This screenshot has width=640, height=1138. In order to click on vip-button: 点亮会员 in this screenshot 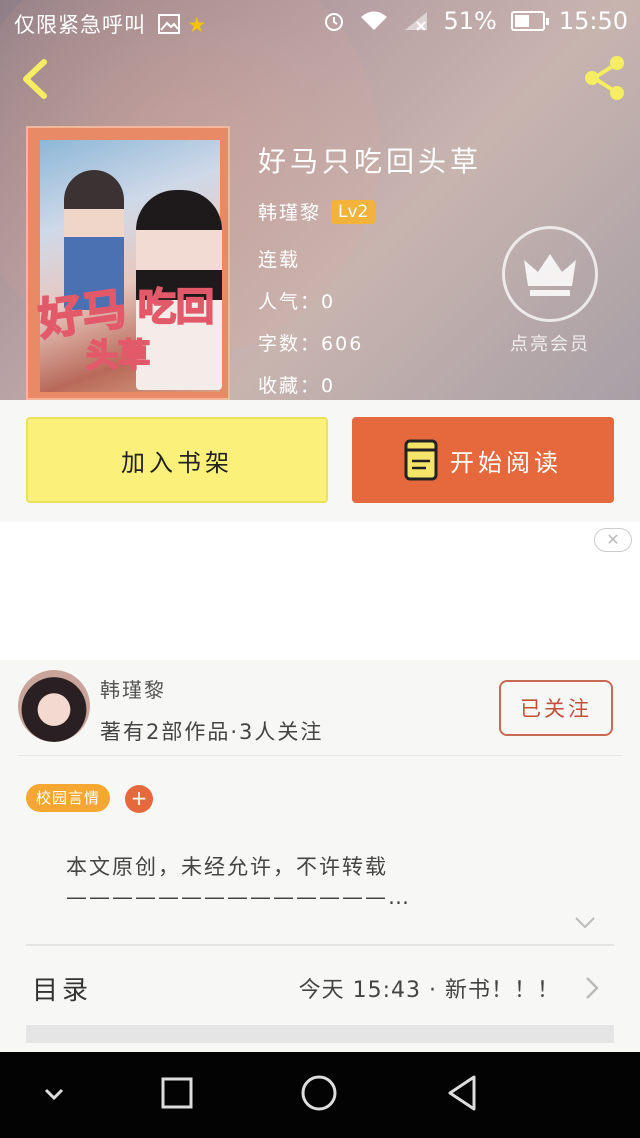, I will do `click(550, 296)`.